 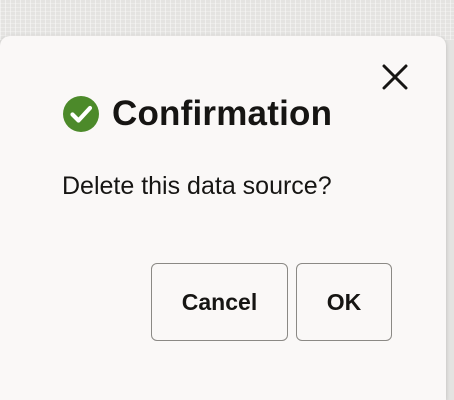 What do you see at coordinates (219, 302) in the screenshot?
I see `cancel-button: Cancel` at bounding box center [219, 302].